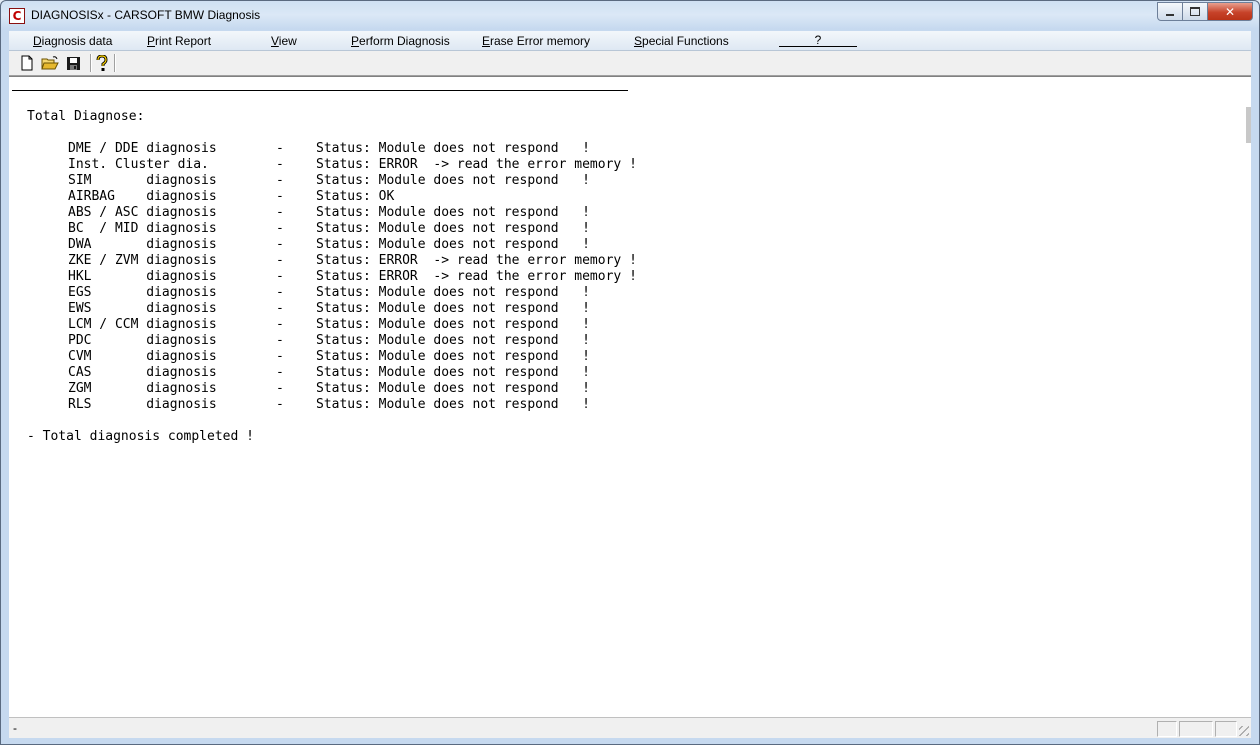 The width and height of the screenshot is (1260, 745). What do you see at coordinates (17, 16) in the screenshot?
I see `app-logo-icon: C` at bounding box center [17, 16].